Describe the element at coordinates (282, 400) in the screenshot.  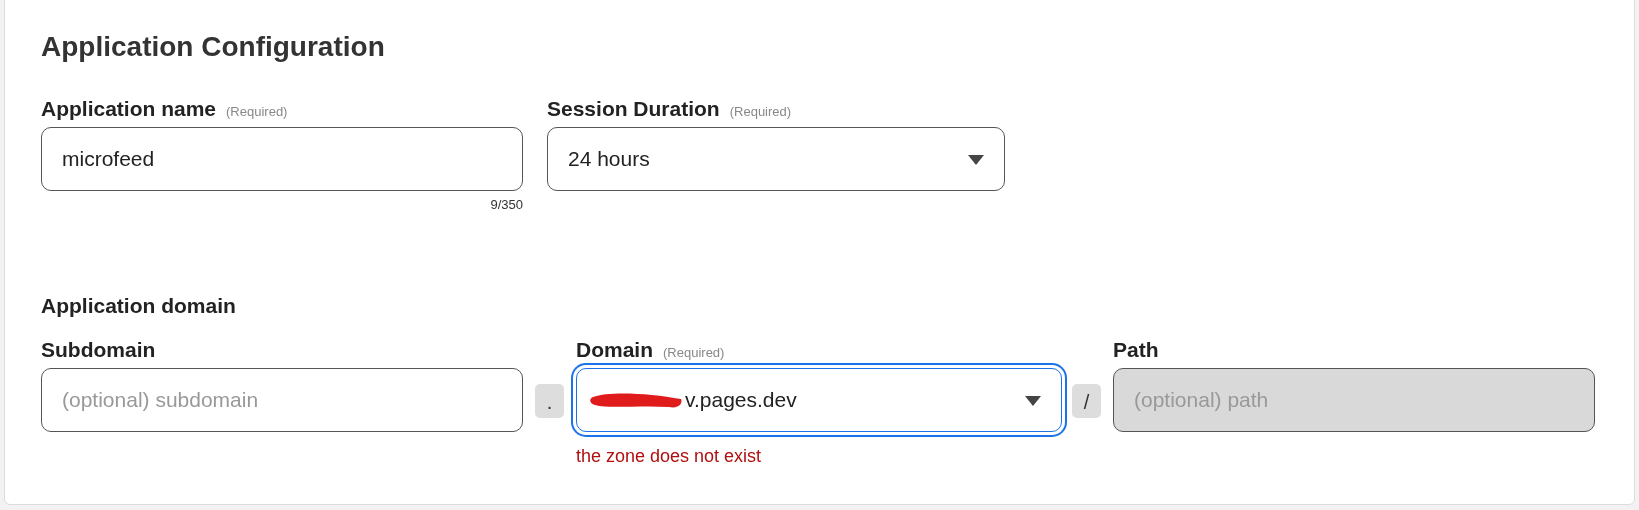
I see `subdomain-field: (optional) subdomain` at that location.